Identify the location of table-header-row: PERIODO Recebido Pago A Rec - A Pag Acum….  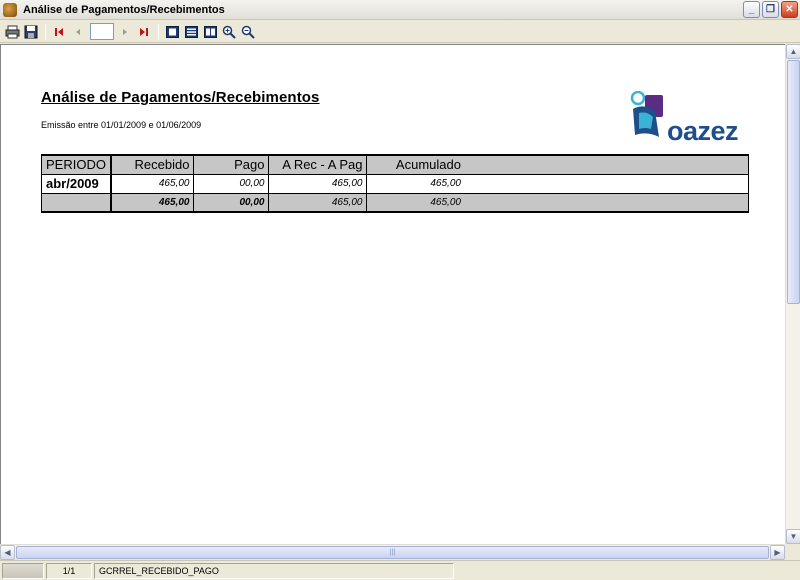
(394, 164).